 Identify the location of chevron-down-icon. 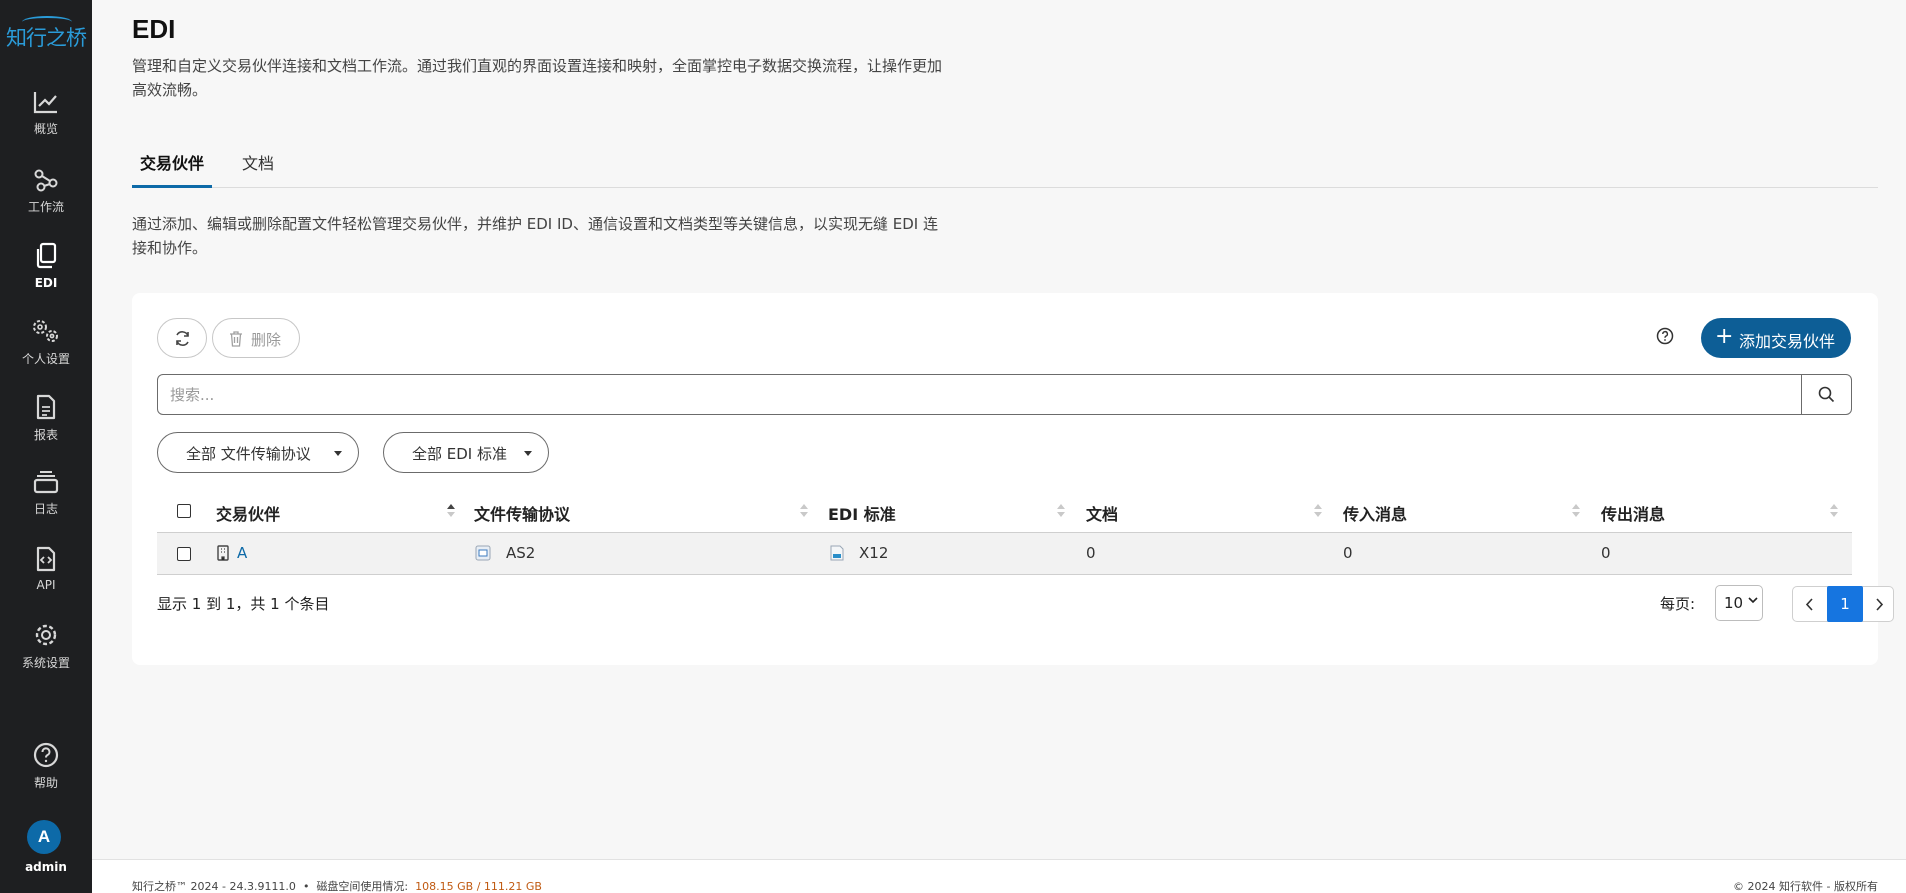
(1753, 600).